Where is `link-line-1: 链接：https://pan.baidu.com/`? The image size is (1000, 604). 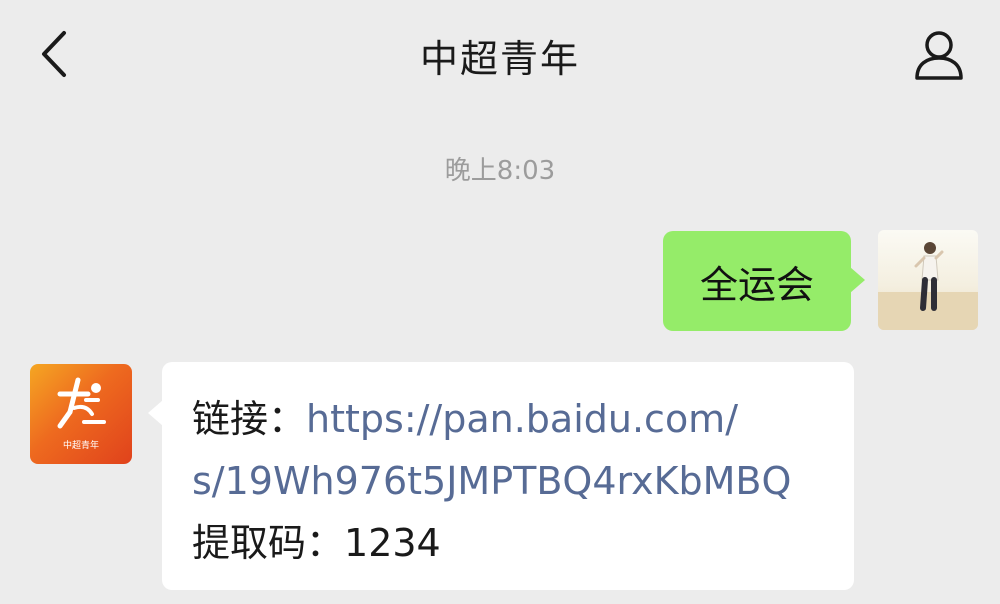
link-line-1: 链接：https://pan.baidu.com/ is located at coordinates (508, 419).